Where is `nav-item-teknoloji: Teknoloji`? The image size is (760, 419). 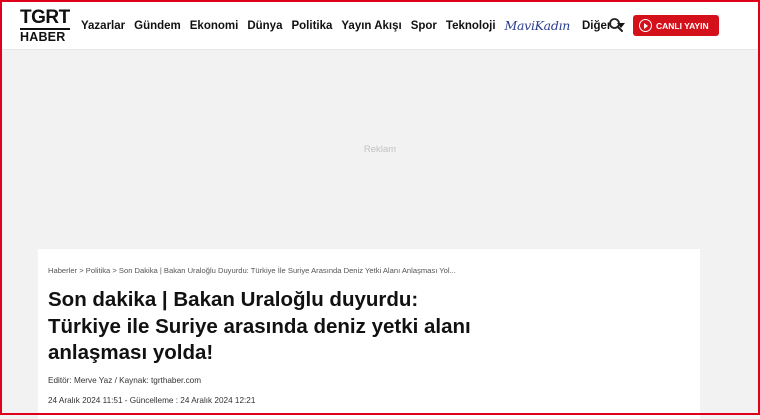
nav-item-teknoloji: Teknoloji is located at coordinates (471, 26).